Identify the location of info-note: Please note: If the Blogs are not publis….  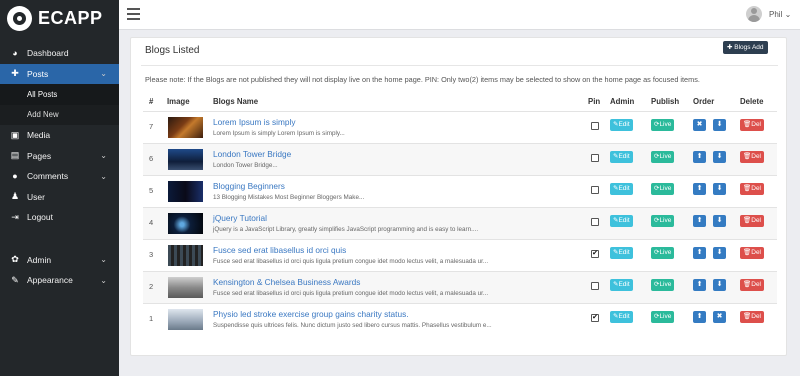
(422, 79).